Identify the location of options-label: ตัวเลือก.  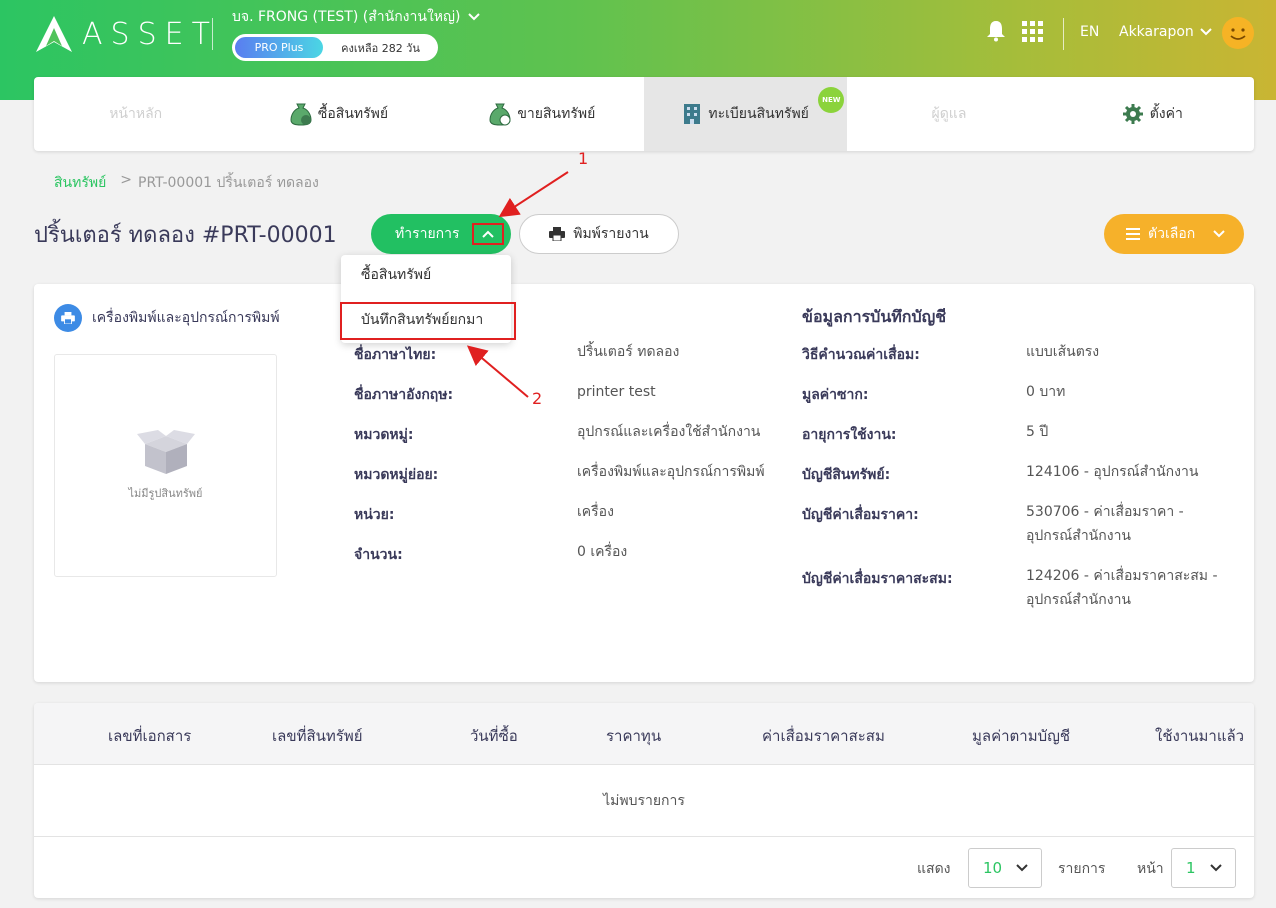
(1172, 234).